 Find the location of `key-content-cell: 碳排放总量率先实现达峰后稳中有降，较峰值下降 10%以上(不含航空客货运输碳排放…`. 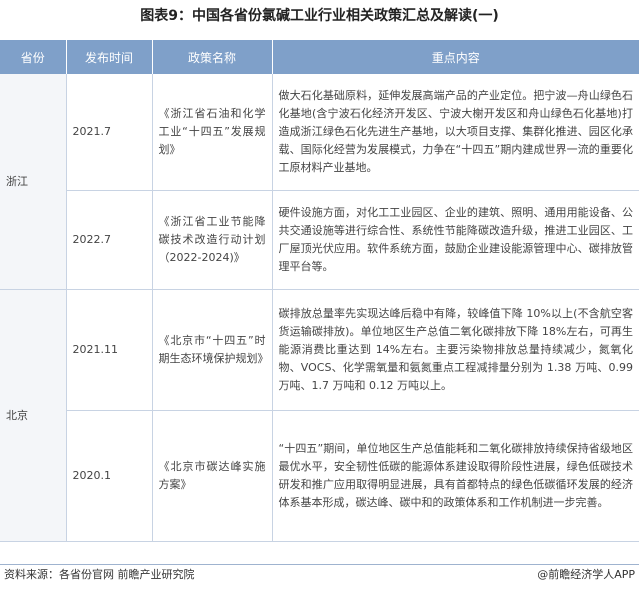

key-content-cell: 碳排放总量率先实现达峰后稳中有降，较峰值下降 10%以上(不含航空客货运输碳排放… is located at coordinates (455, 350).